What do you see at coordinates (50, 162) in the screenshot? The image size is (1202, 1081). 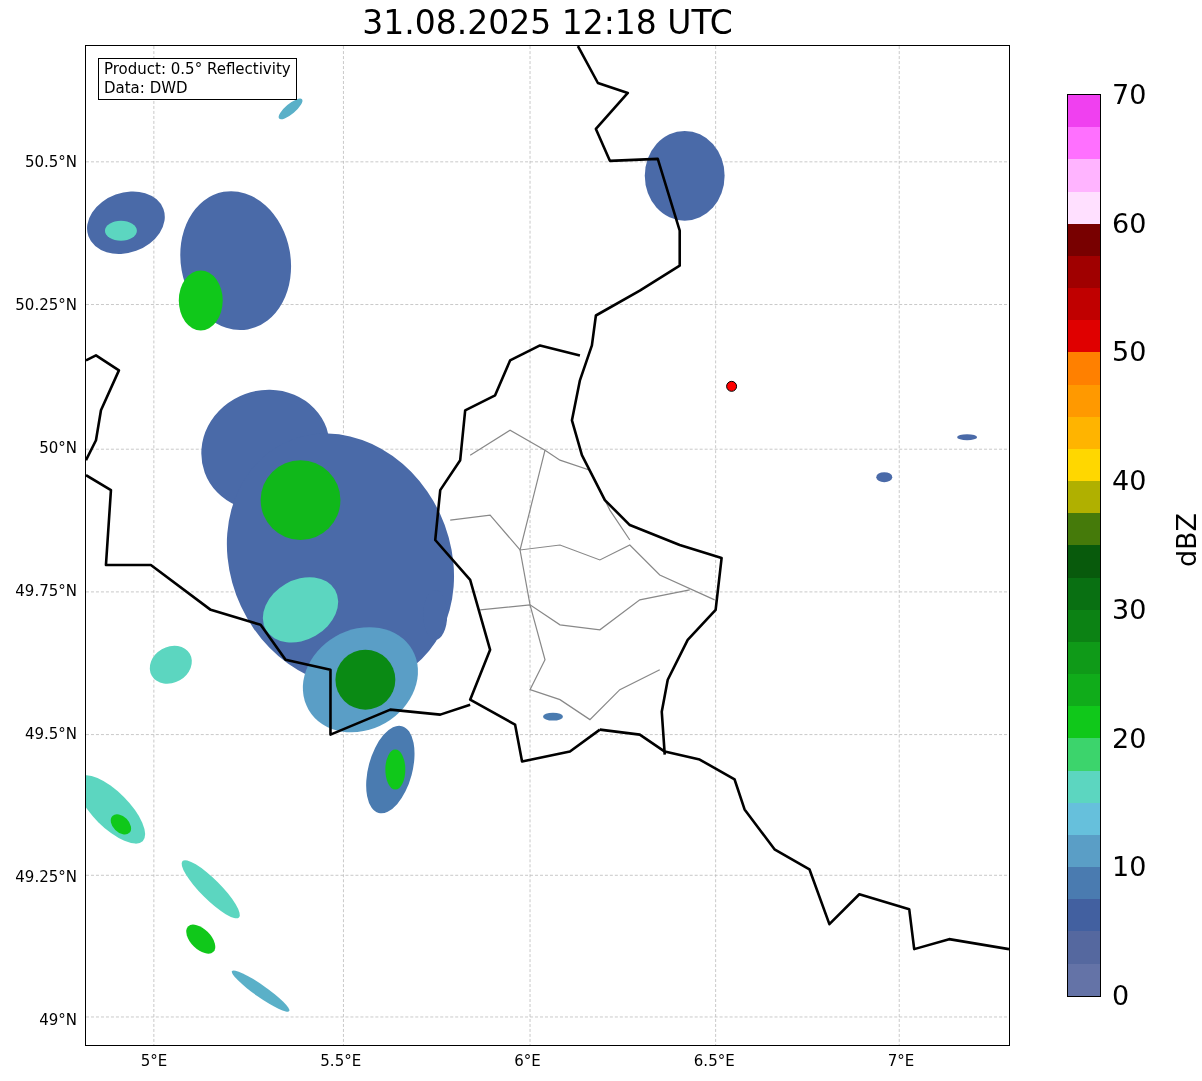 I see `latitude-label: 50.5°N` at bounding box center [50, 162].